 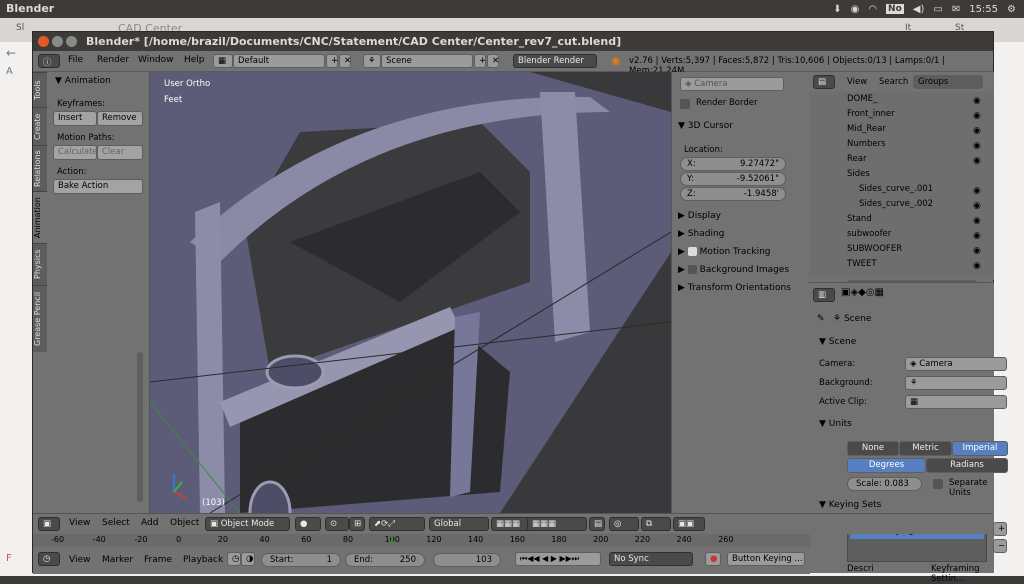 I want to click on radians-button: Radians, so click(x=967, y=465).